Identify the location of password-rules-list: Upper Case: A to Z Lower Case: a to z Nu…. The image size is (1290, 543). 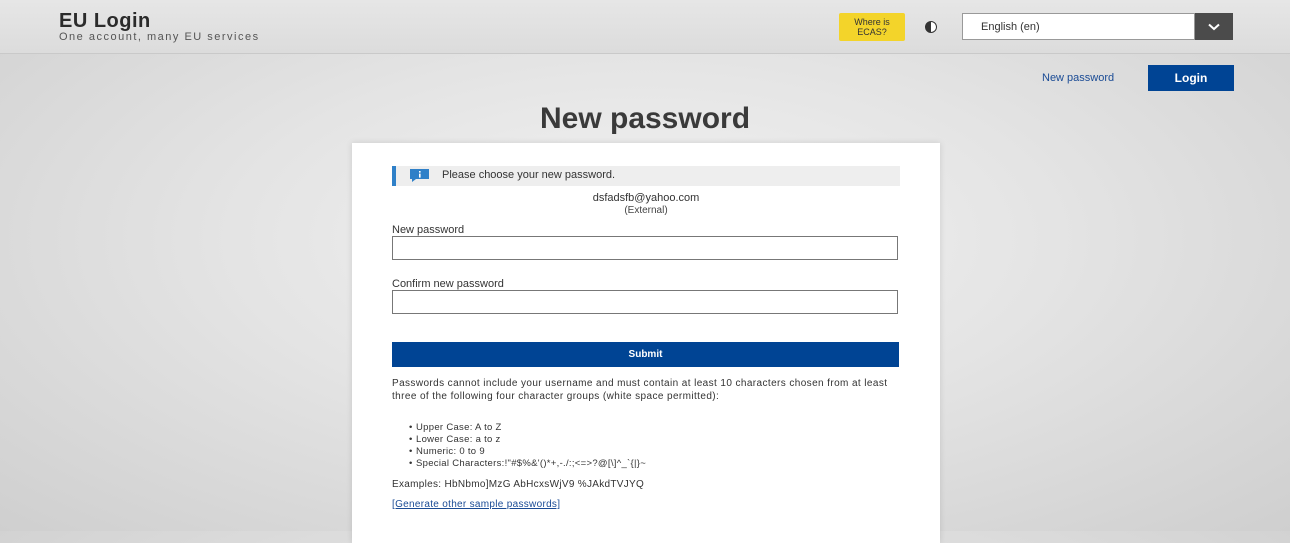
(527, 446).